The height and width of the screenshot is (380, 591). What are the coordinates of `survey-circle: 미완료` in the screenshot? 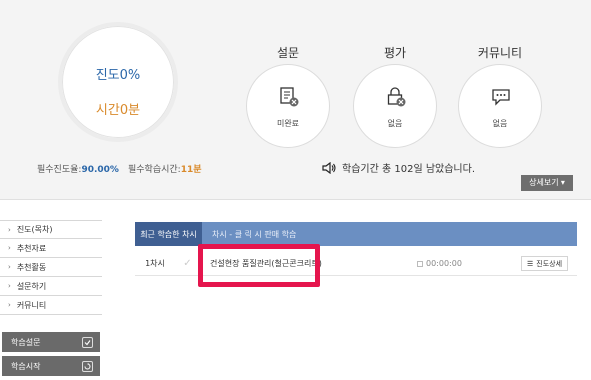 It's located at (288, 106).